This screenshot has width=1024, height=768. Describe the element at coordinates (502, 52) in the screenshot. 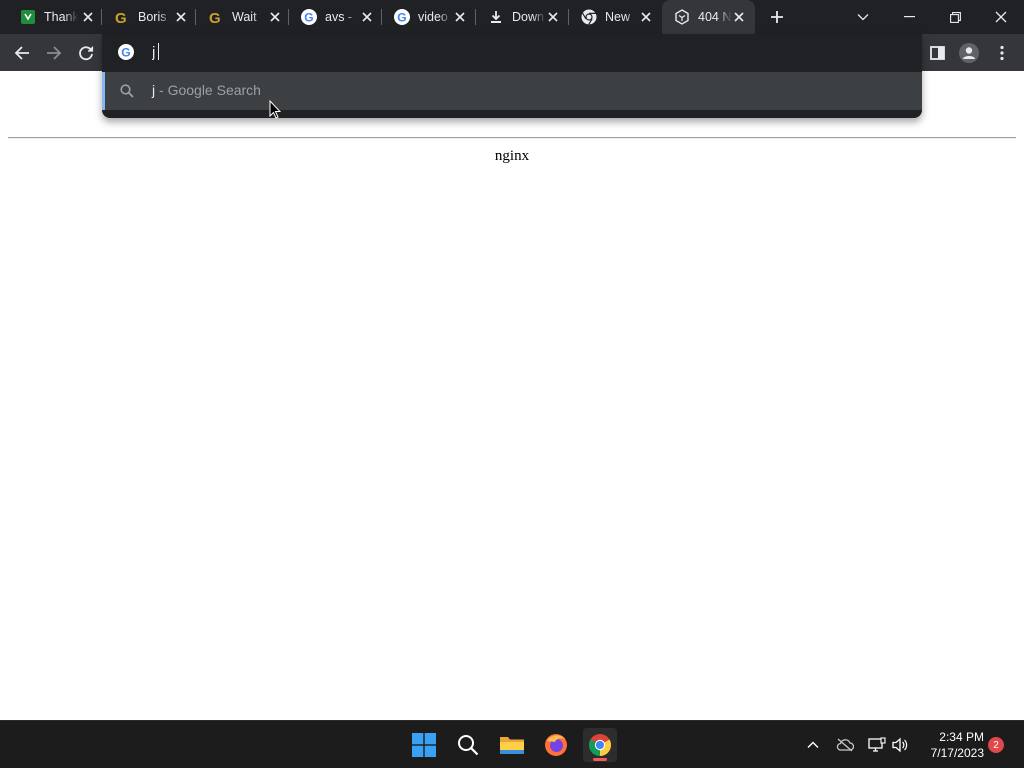

I see `address-bar-input` at that location.